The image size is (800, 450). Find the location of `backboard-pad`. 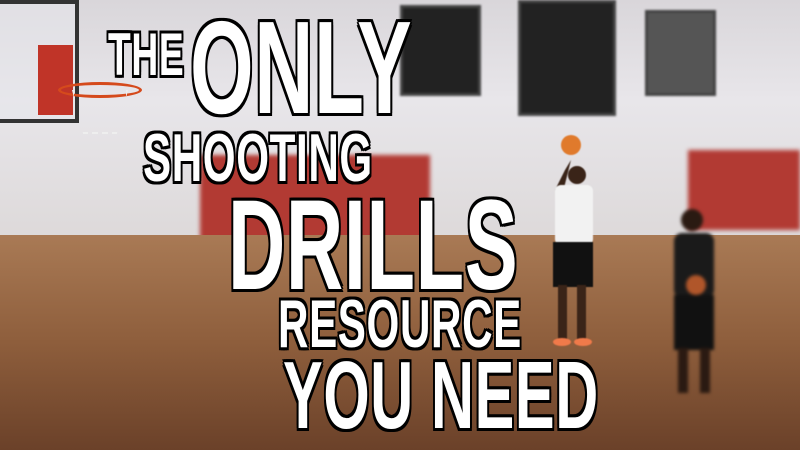

backboard-pad is located at coordinates (55, 80).